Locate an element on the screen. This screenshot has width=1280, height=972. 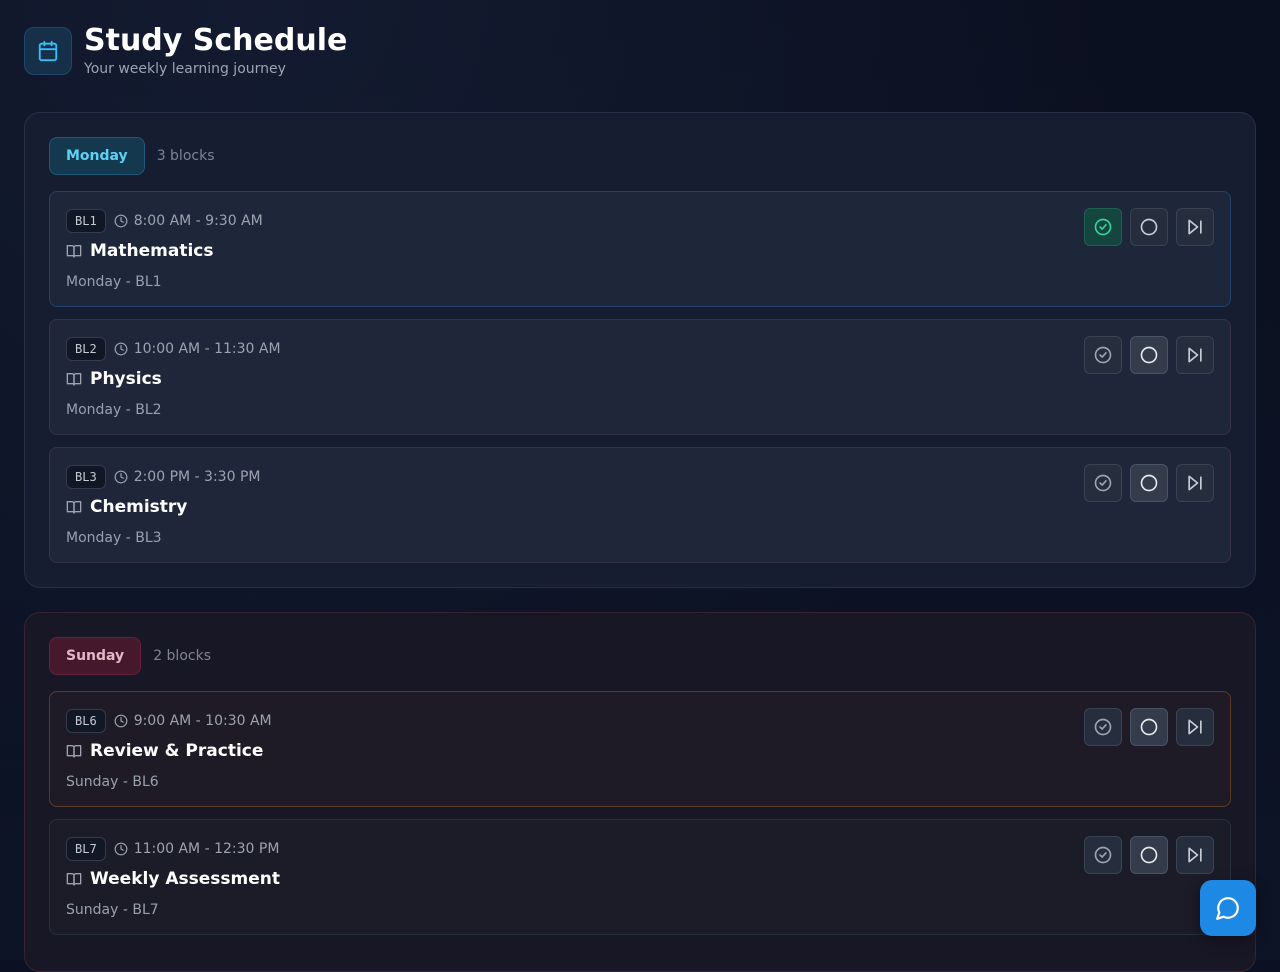
chat-icon is located at coordinates (1227, 908).